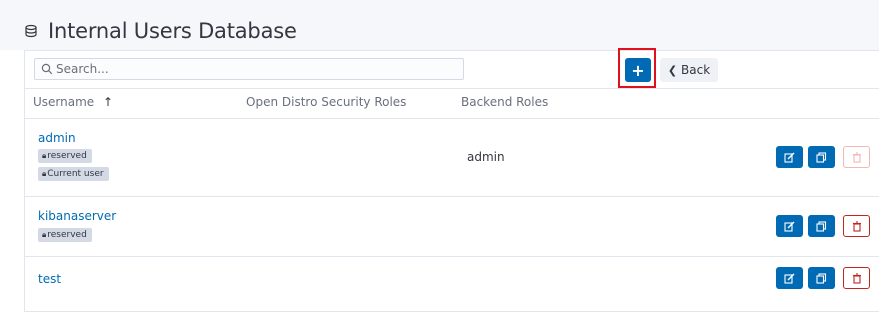 The image size is (879, 312). Describe the element at coordinates (504, 102) in the screenshot. I see `column-header-backend-roles: Backend Roles` at that location.